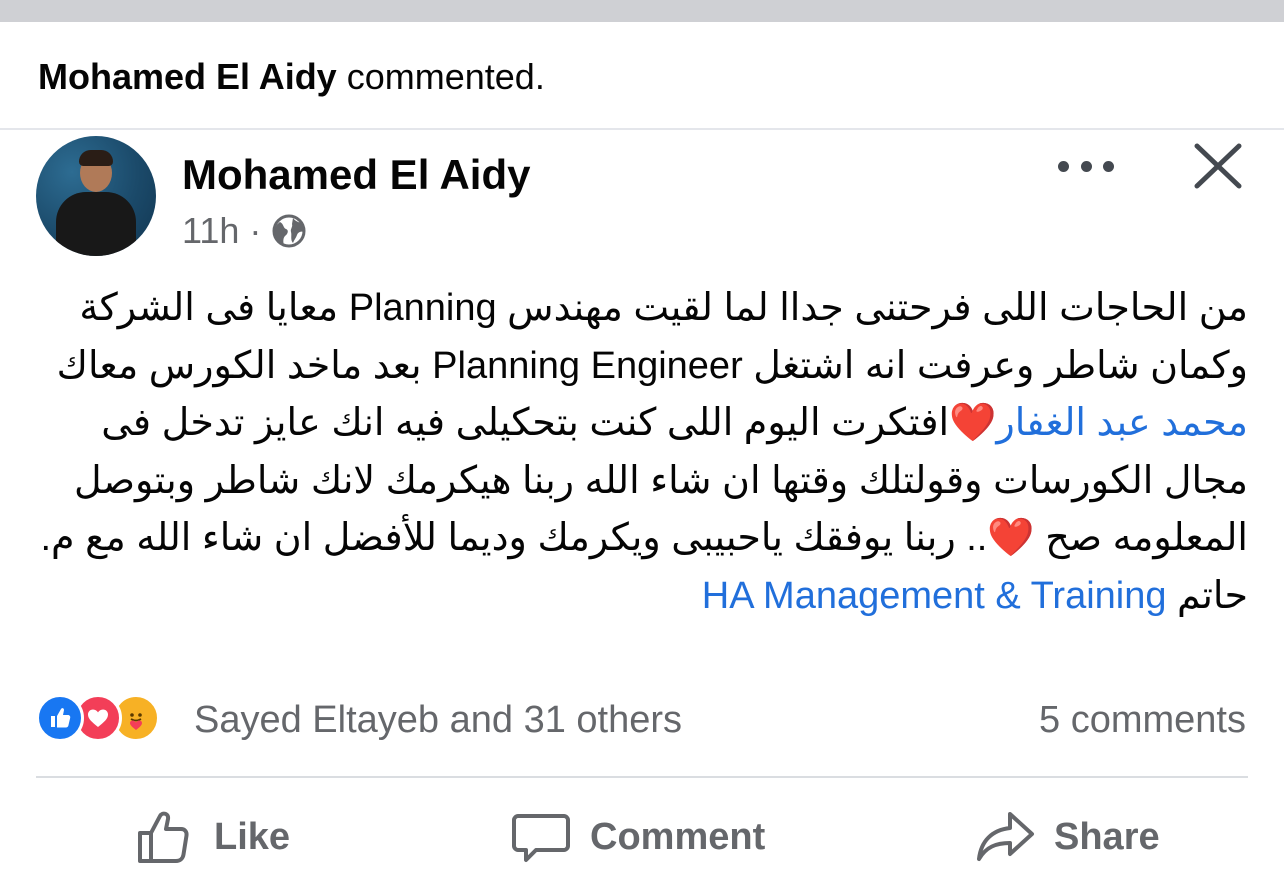  What do you see at coordinates (163, 837) in the screenshot?
I see `thumbs-up-icon` at bounding box center [163, 837].